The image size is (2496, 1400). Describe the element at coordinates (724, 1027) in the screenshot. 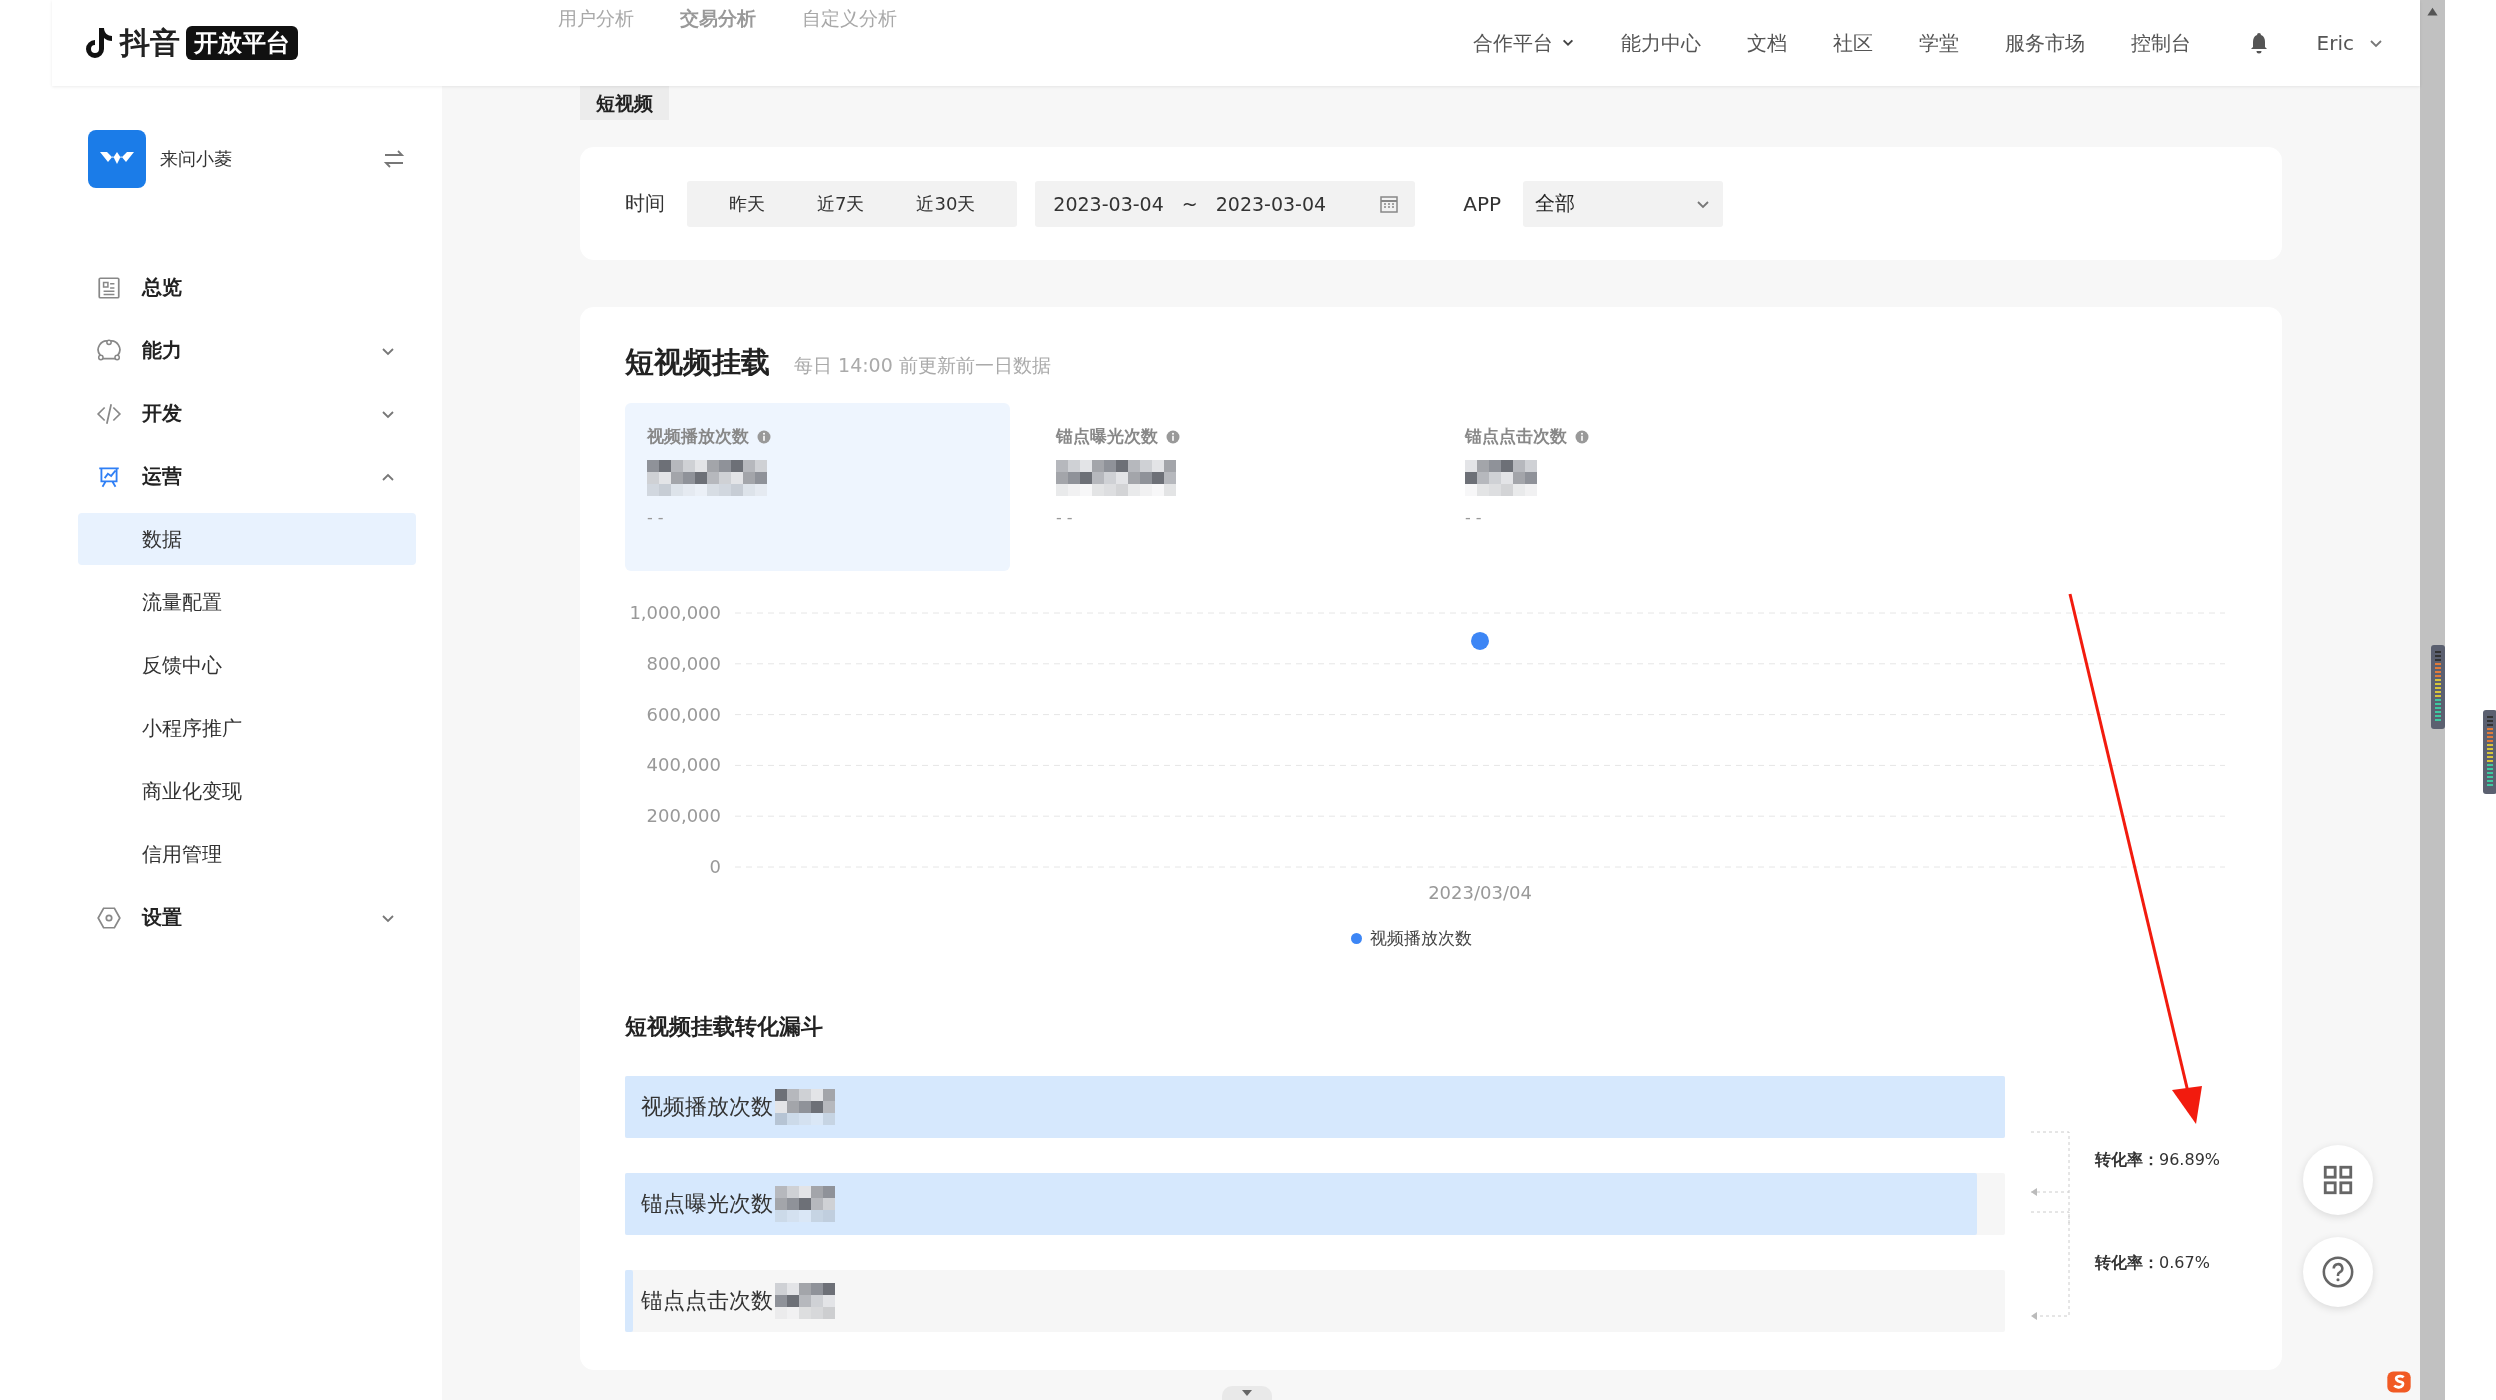

I see `funnel-title: 短视频挂载转化漏斗` at that location.